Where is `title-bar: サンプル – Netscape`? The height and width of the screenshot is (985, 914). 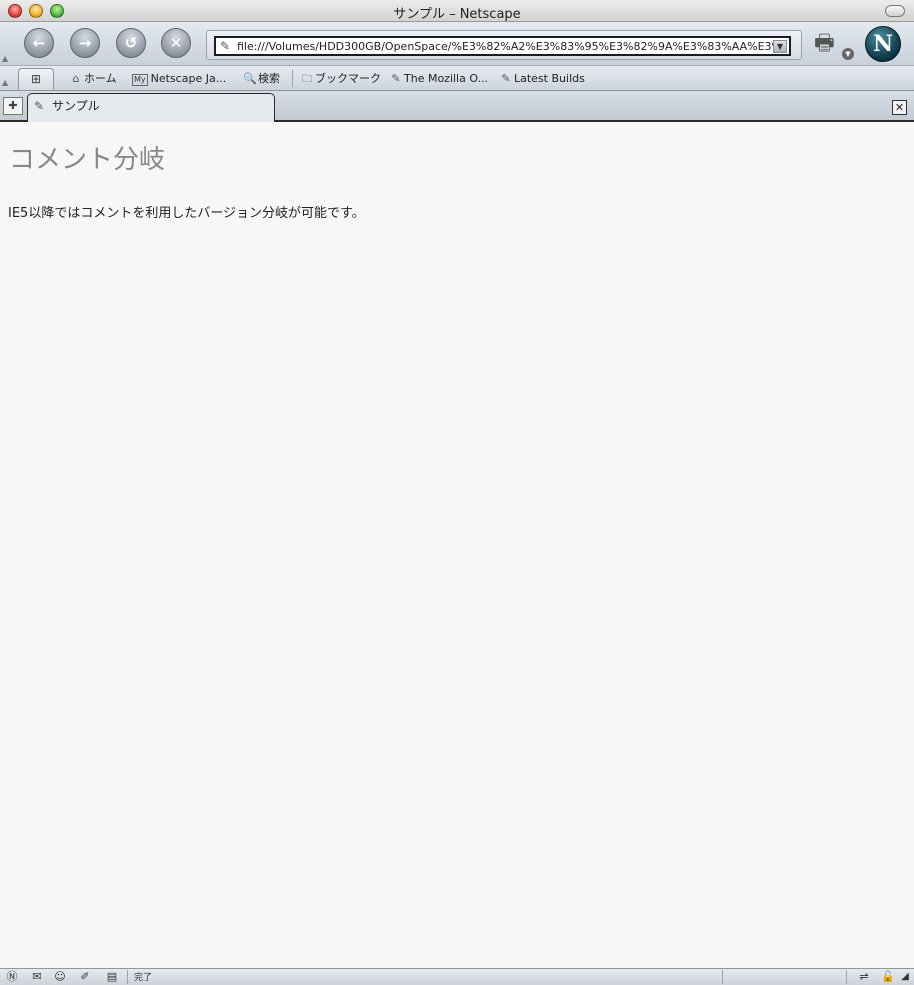
title-bar: サンプル – Netscape is located at coordinates (457, 11).